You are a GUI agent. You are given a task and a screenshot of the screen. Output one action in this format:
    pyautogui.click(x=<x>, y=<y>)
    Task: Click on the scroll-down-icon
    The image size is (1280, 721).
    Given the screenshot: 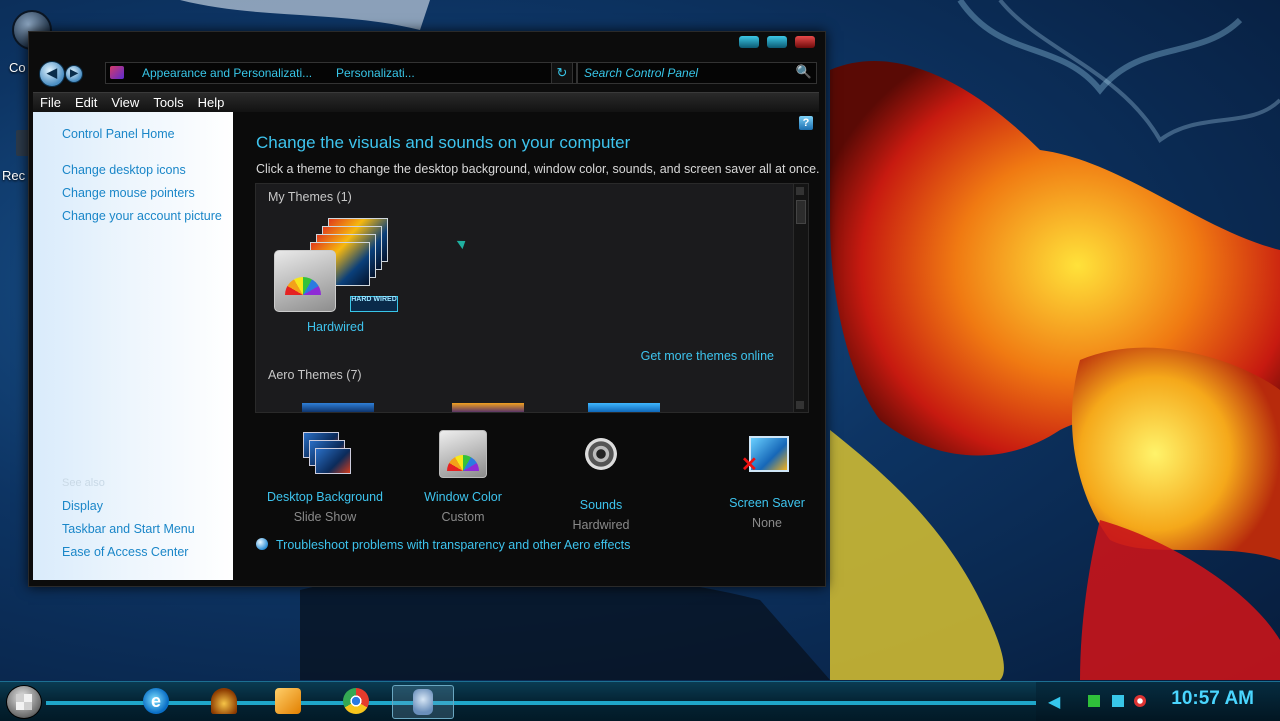 What is the action you would take?
    pyautogui.click(x=800, y=405)
    